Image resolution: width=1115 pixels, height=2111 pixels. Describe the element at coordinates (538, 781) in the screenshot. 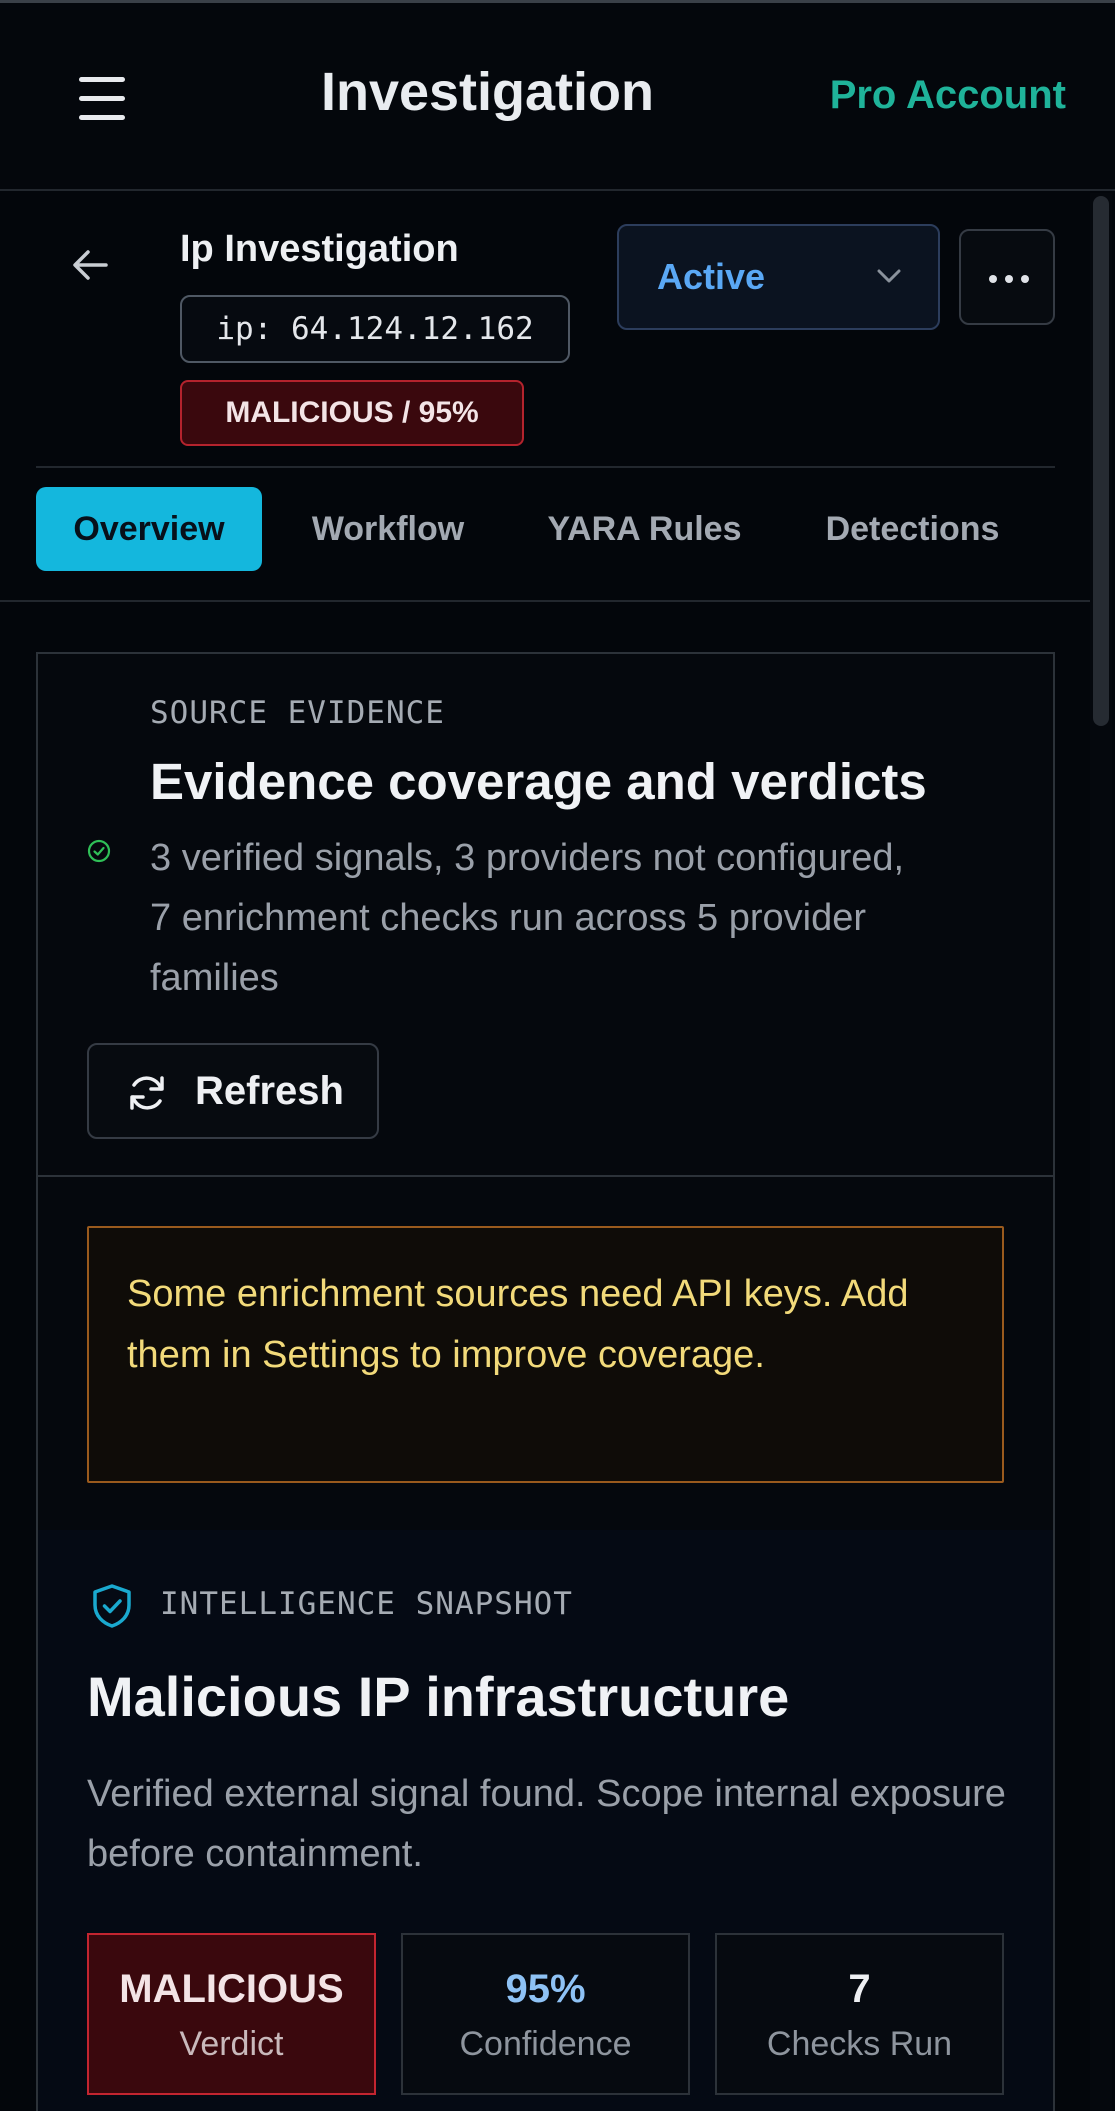

I see `evidence-title: Evidence coverage and verdicts` at that location.